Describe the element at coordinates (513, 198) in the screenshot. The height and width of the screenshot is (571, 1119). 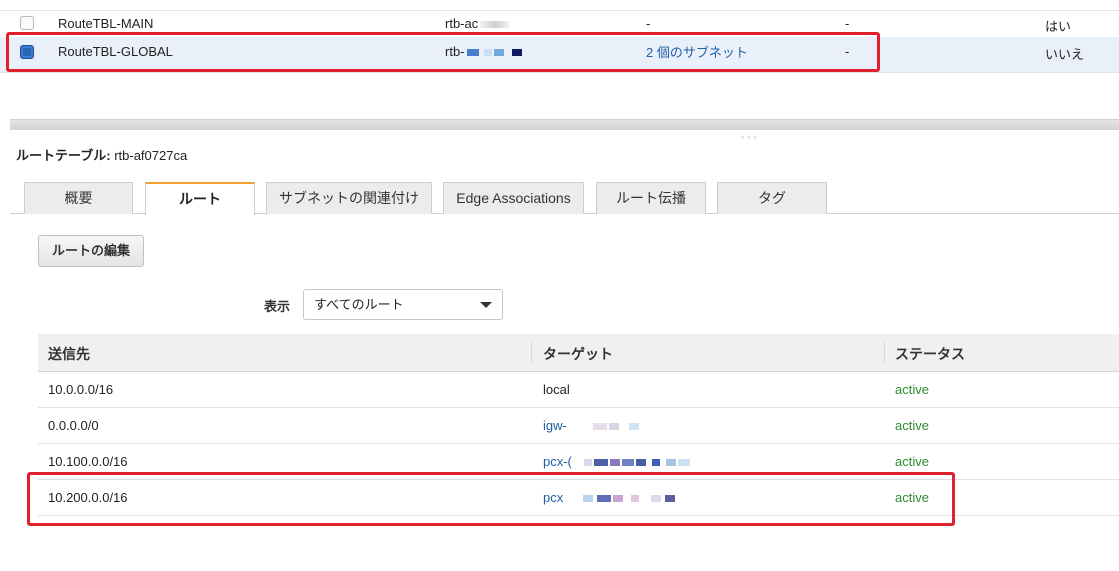
I see `tab-edge-associations: Edge Associations` at that location.